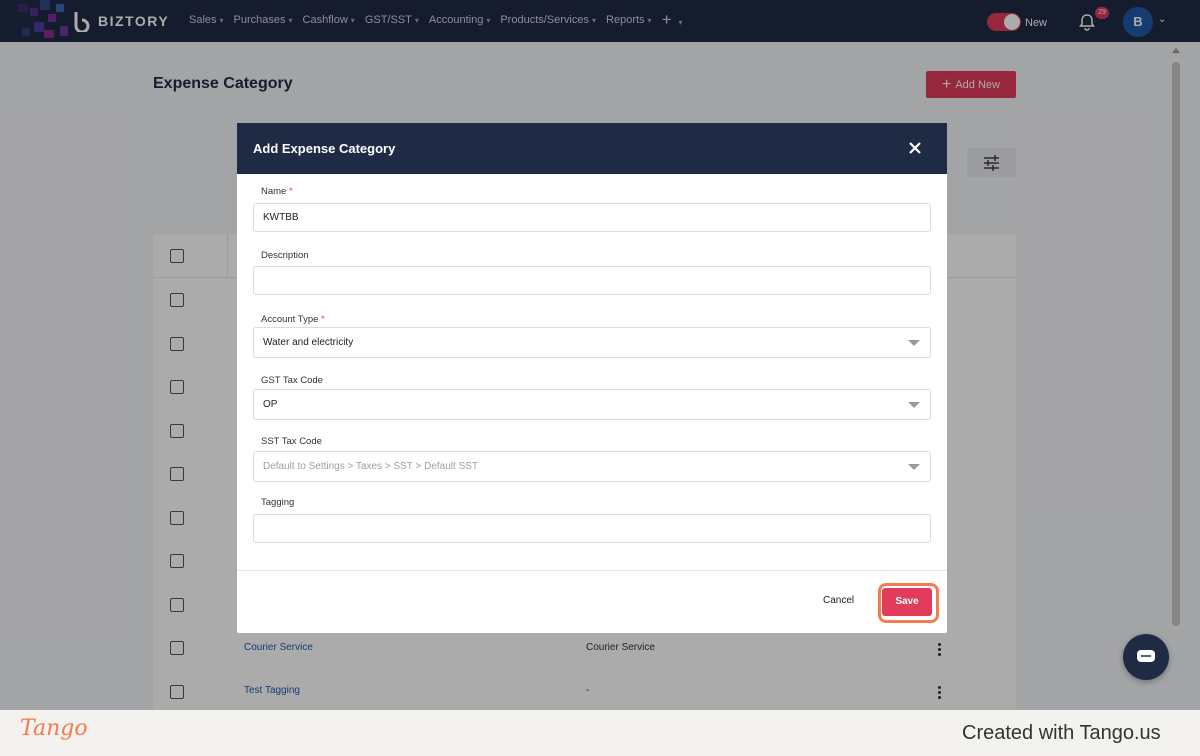  Describe the element at coordinates (915, 148) in the screenshot. I see `close-icon` at that location.